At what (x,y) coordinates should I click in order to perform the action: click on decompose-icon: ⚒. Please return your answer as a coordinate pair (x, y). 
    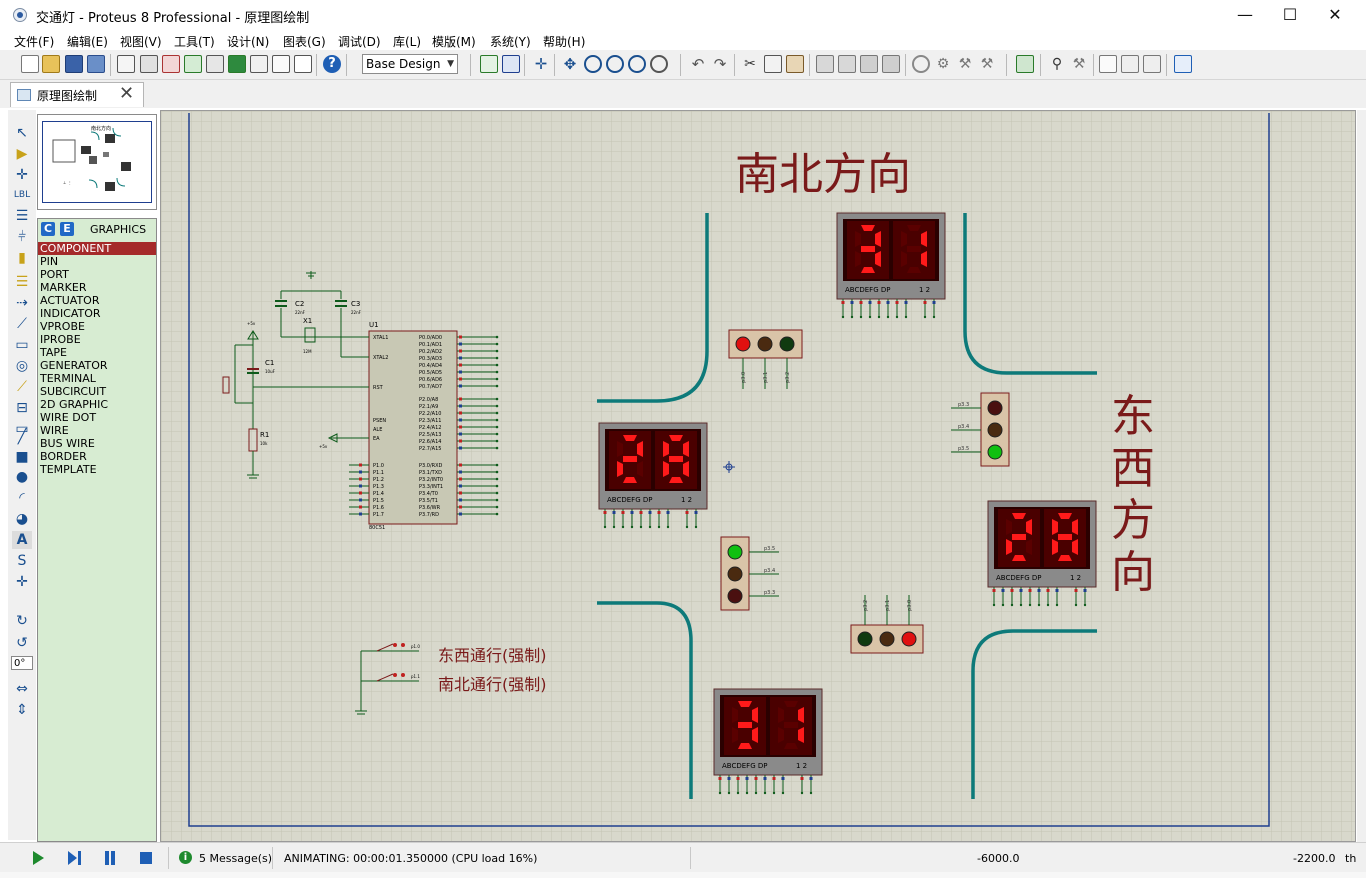
    Looking at the image, I should click on (987, 64).